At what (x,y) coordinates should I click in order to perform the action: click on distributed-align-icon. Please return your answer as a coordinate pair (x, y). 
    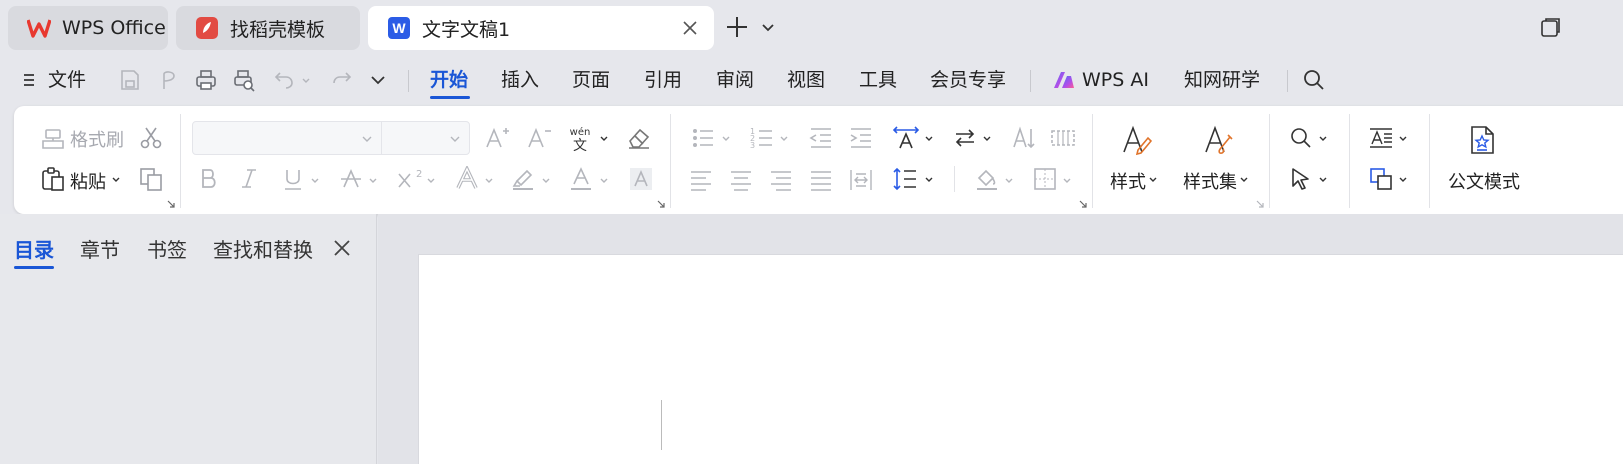
    Looking at the image, I should click on (861, 179).